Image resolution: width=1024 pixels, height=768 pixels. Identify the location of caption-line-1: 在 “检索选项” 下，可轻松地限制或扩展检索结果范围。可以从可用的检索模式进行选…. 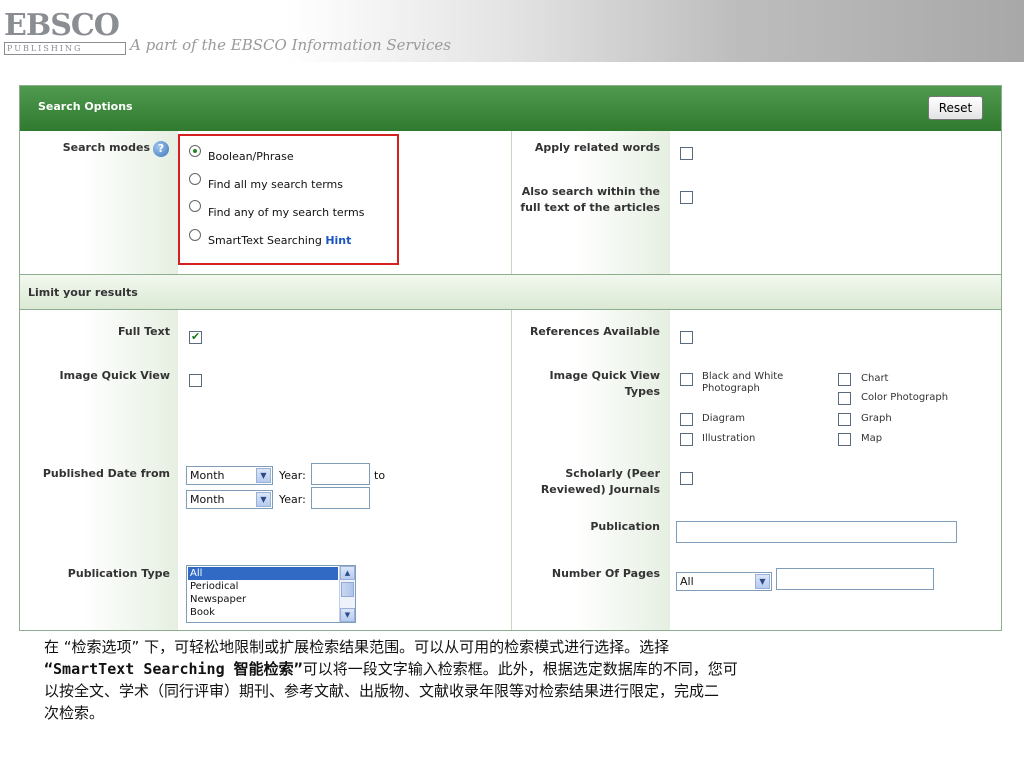
(357, 647).